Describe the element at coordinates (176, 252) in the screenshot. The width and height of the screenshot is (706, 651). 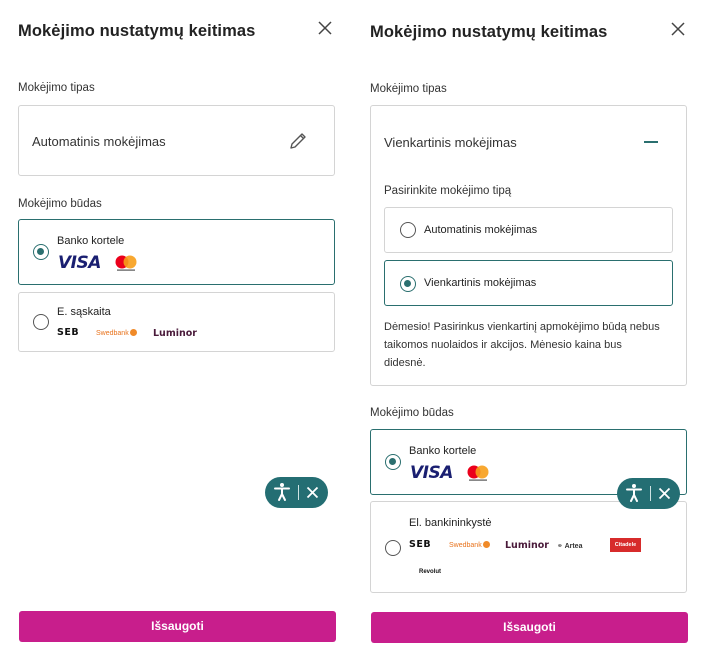
I see `payment-option-card: Banko kortele VISA` at that location.